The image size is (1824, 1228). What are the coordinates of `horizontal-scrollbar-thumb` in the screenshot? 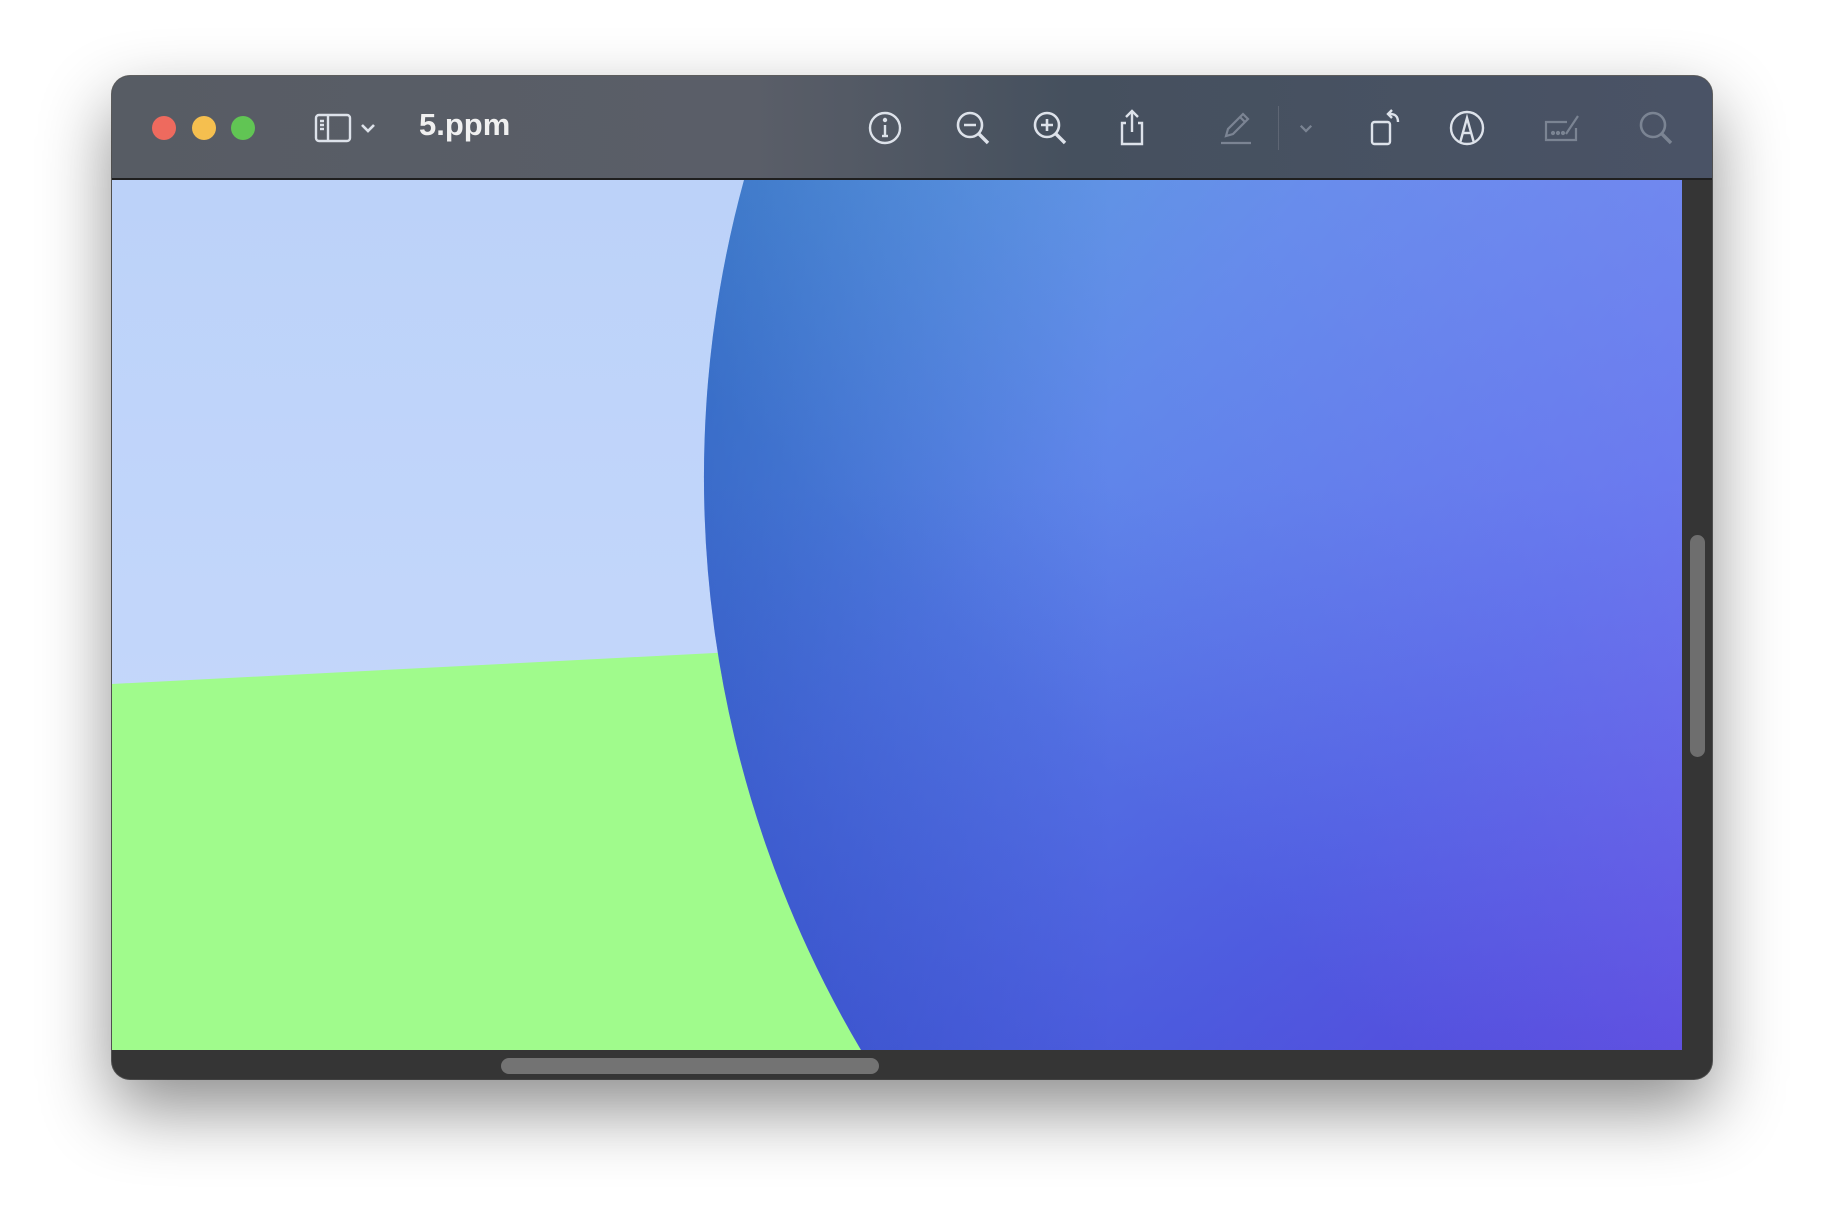 It's located at (690, 1066).